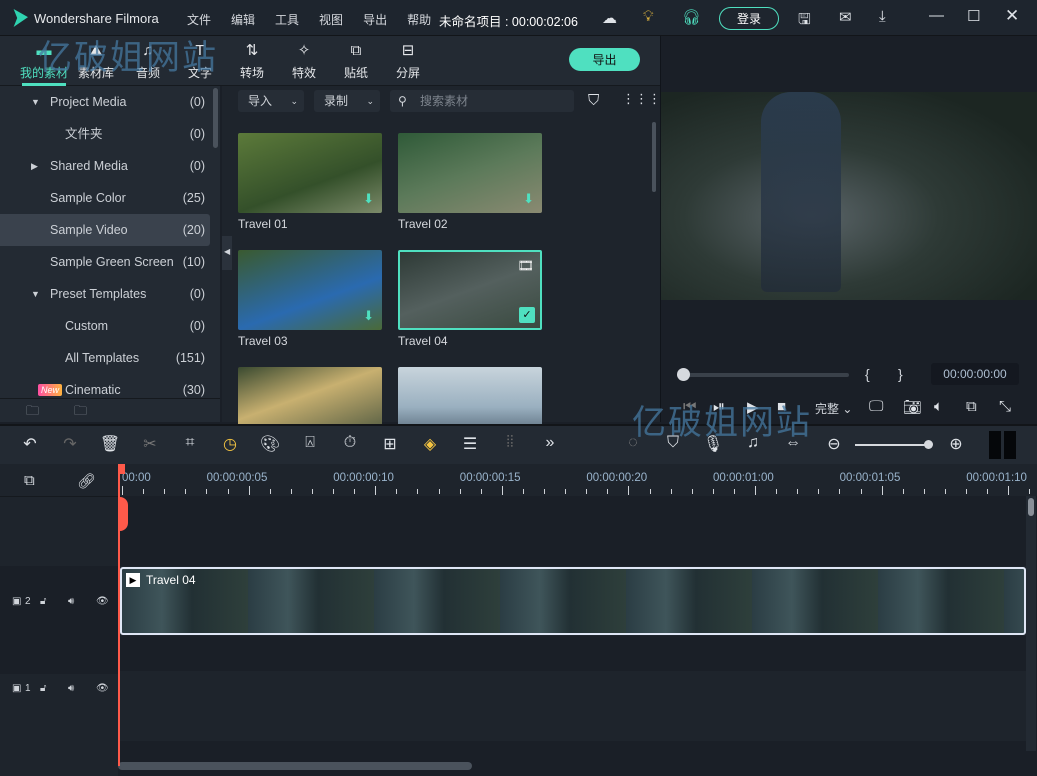 The width and height of the screenshot is (1037, 776). What do you see at coordinates (845, 17) in the screenshot?
I see `mail-icon: ✉` at bounding box center [845, 17].